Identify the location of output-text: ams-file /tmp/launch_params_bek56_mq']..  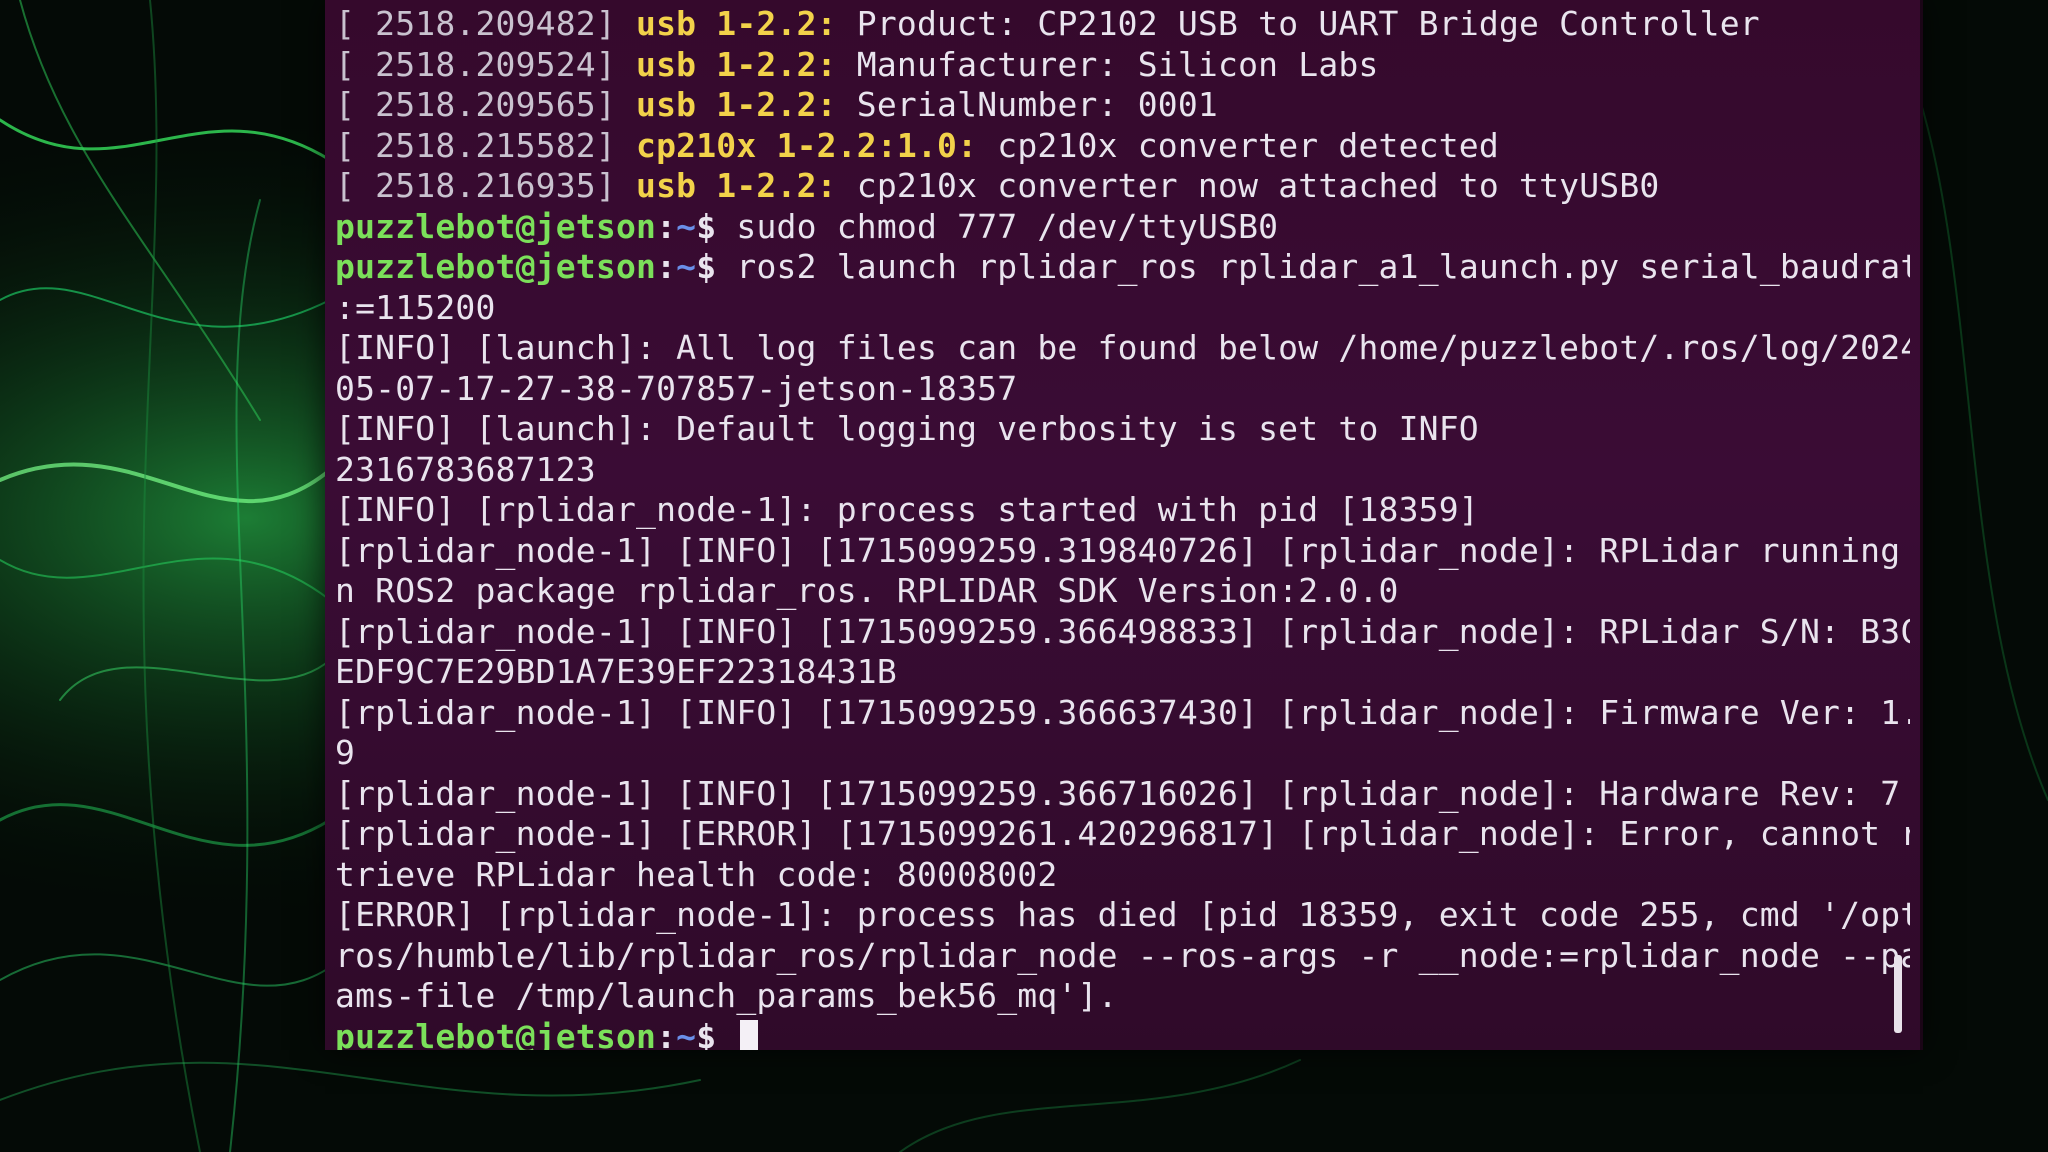
(726, 995).